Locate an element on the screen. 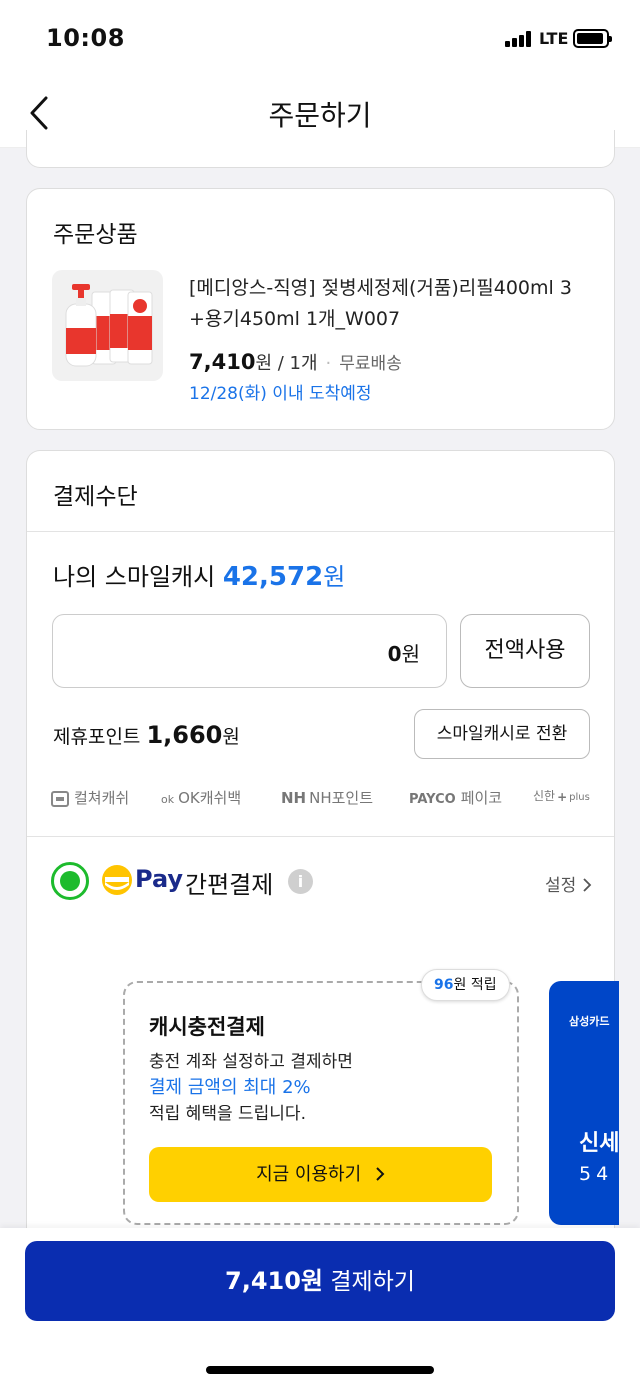  smile-cash-input-value: 0원 is located at coordinates (403, 654).